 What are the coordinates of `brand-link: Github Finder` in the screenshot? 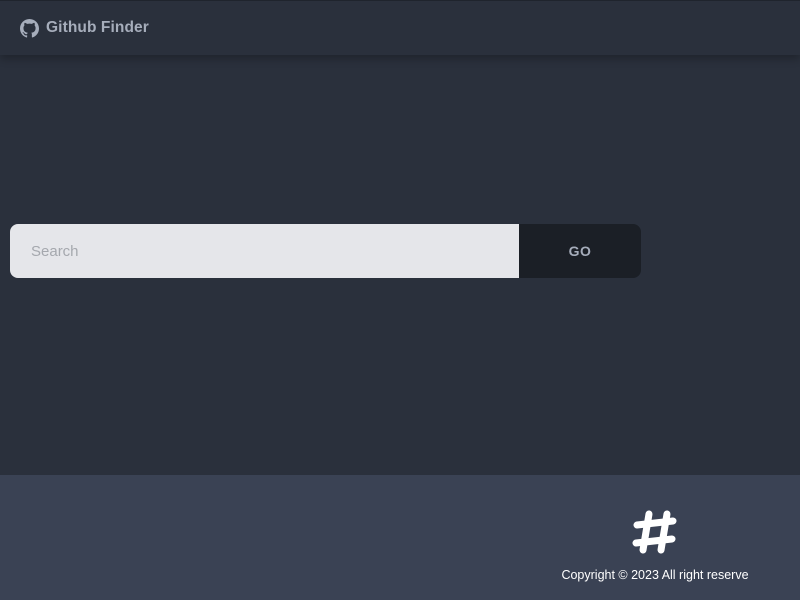 It's located at (84, 28).